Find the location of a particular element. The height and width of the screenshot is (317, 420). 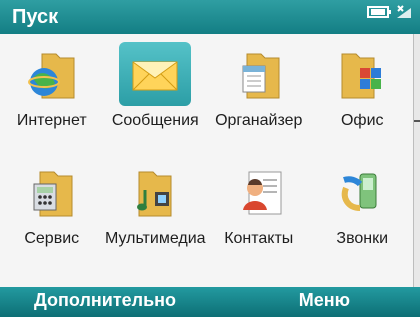

vertical-scrollbar is located at coordinates (416, 160).